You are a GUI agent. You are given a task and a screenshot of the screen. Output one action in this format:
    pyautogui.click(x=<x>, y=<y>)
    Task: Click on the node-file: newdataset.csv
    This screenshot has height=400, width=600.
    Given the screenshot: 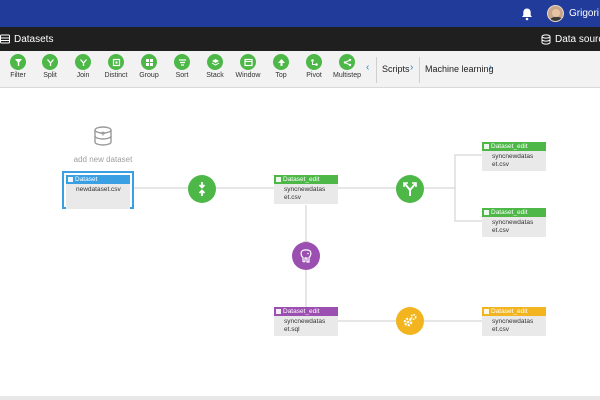 What is the action you would take?
    pyautogui.click(x=98, y=189)
    